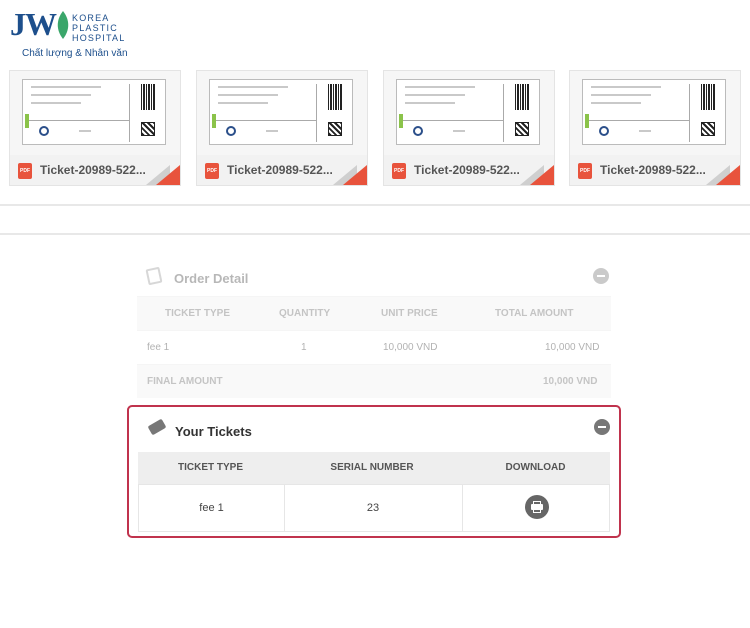  I want to click on logo-slogan: Chất lượng & Nhân văn, so click(75, 53).